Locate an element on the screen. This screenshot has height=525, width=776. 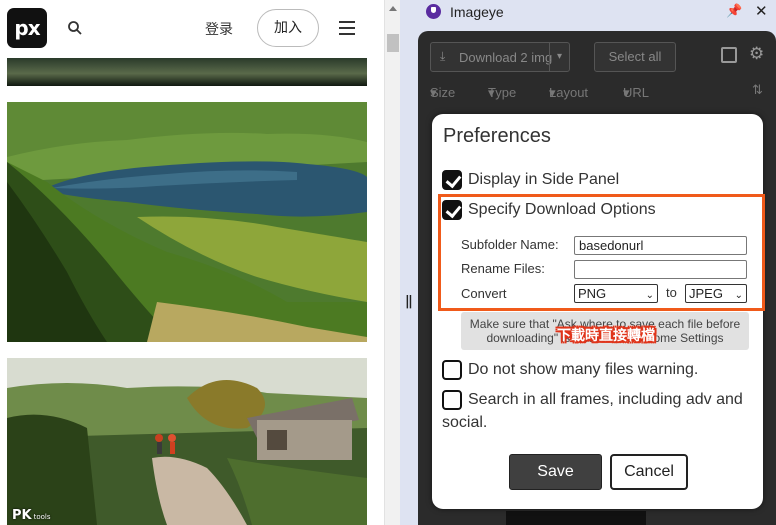
scroll-up-arrow-icon is located at coordinates (393, 8).